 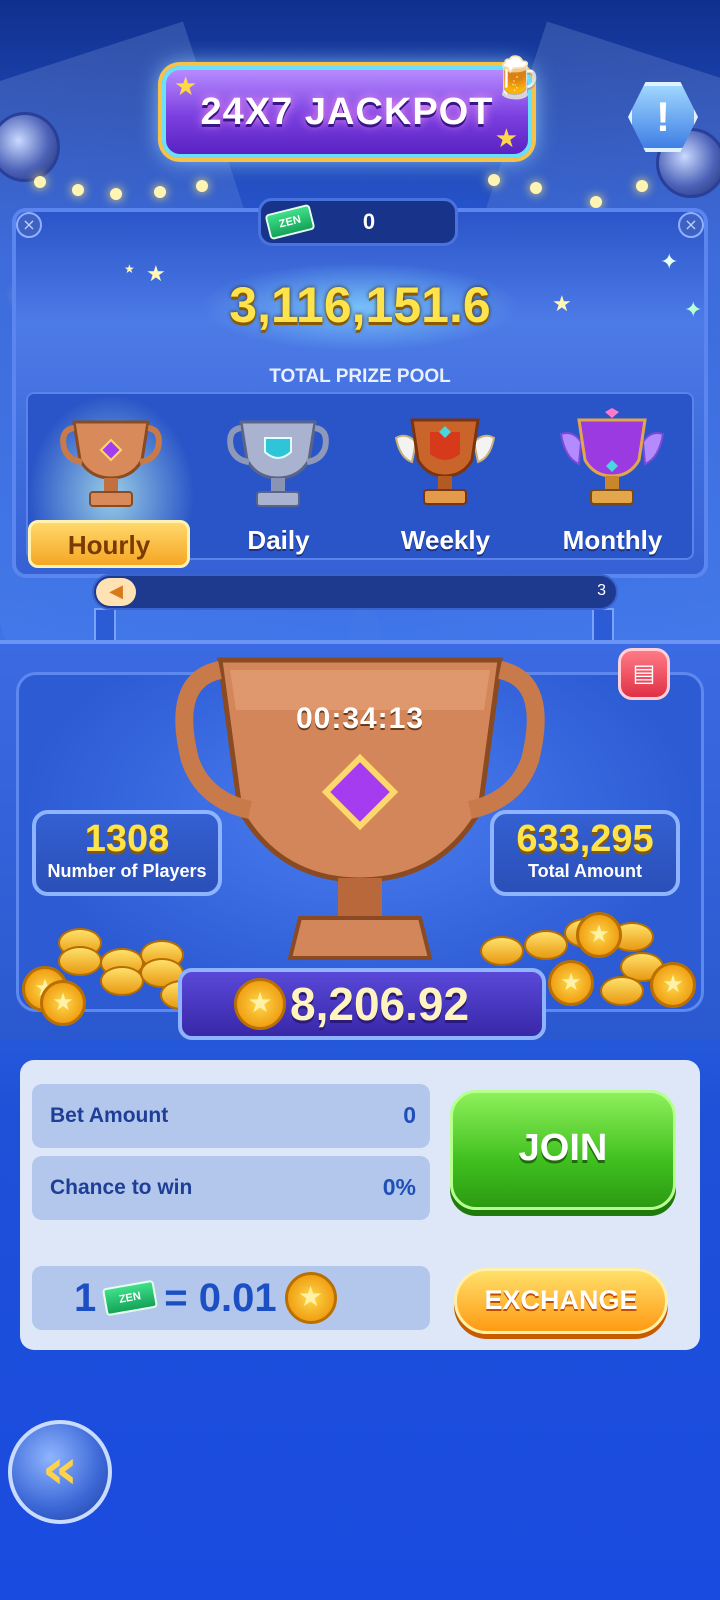 What do you see at coordinates (129, 269) in the screenshot?
I see `sparkle-icon: ★` at bounding box center [129, 269].